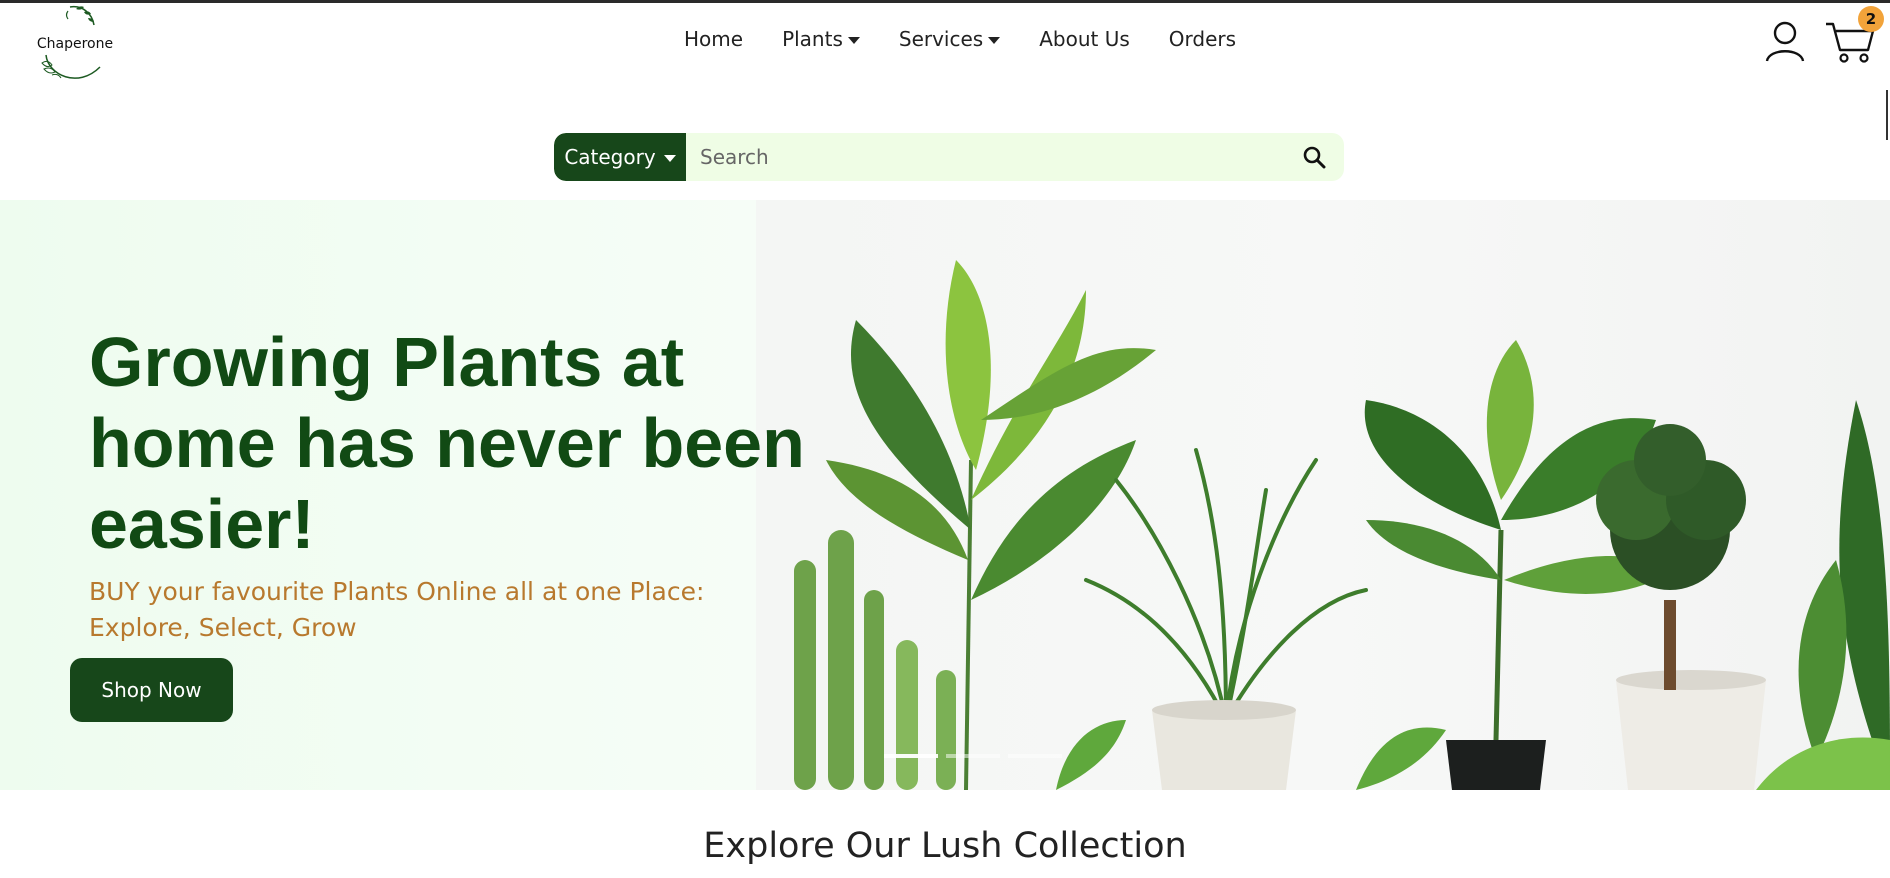 Image resolution: width=1890 pixels, height=878 pixels. I want to click on nav-item-label: Services, so click(941, 39).